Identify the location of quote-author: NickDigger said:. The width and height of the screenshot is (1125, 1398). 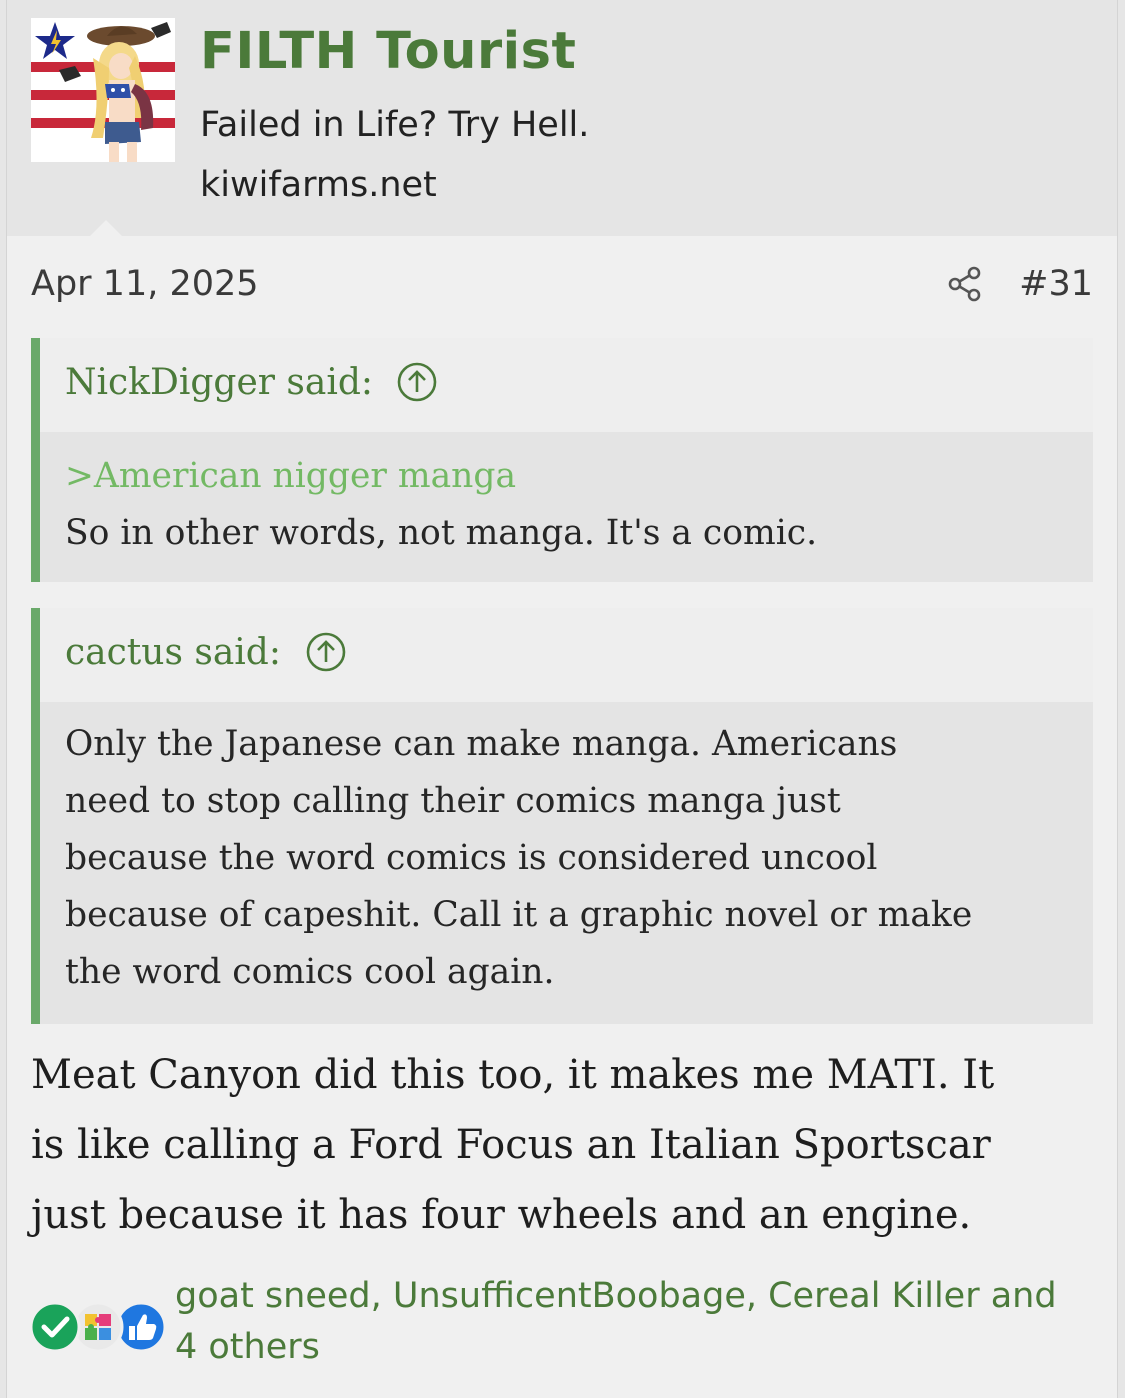
(219, 382).